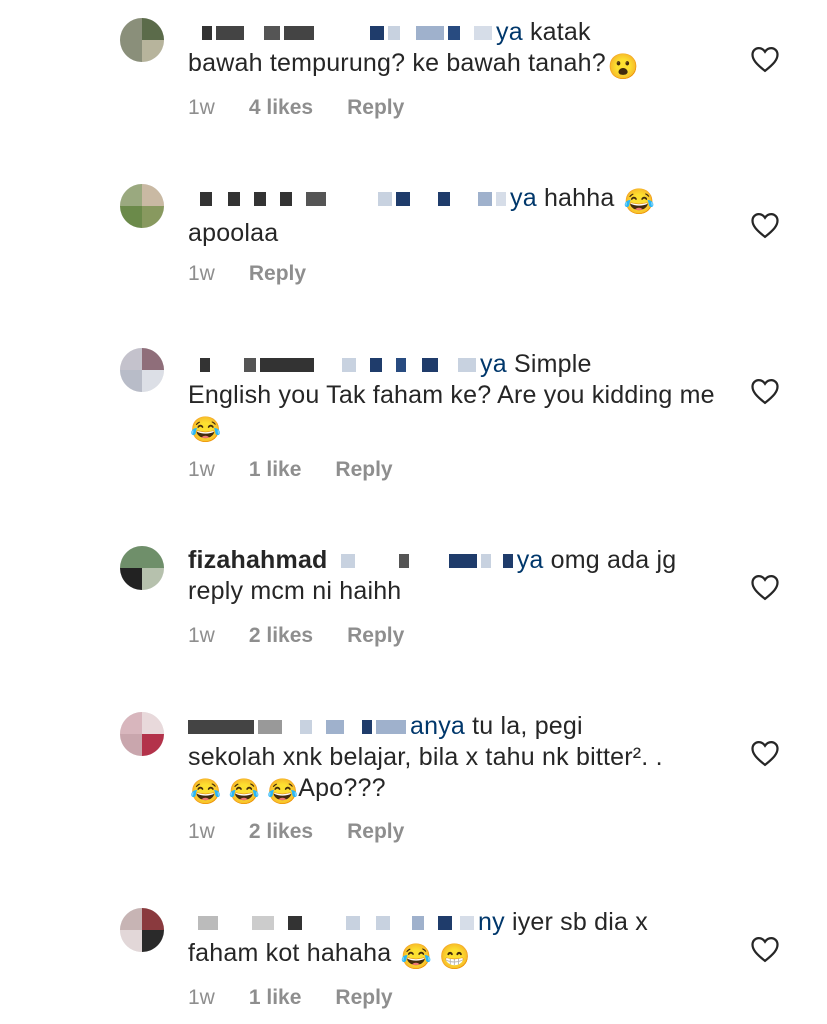 The height and width of the screenshot is (1024, 827). What do you see at coordinates (435, 957) in the screenshot?
I see `emoji: 😂 😁` at bounding box center [435, 957].